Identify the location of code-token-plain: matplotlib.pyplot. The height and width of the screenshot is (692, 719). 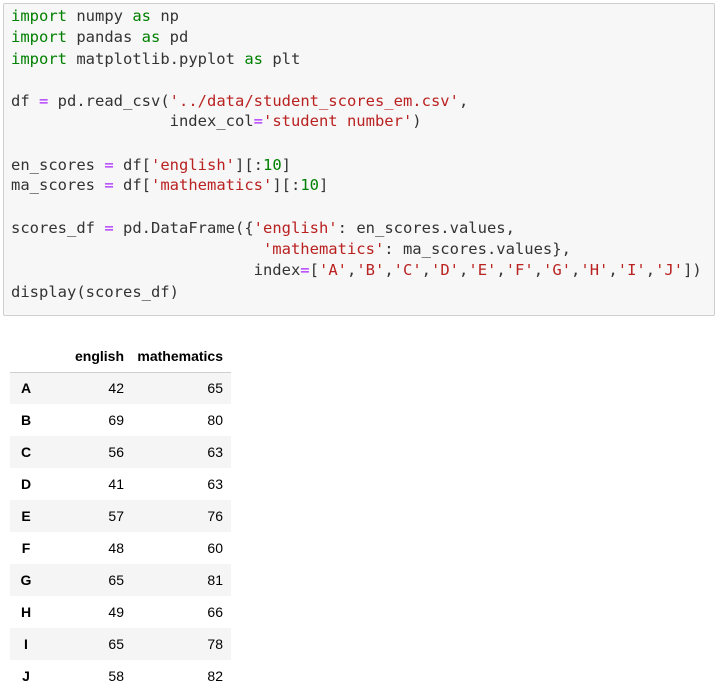
(156, 59).